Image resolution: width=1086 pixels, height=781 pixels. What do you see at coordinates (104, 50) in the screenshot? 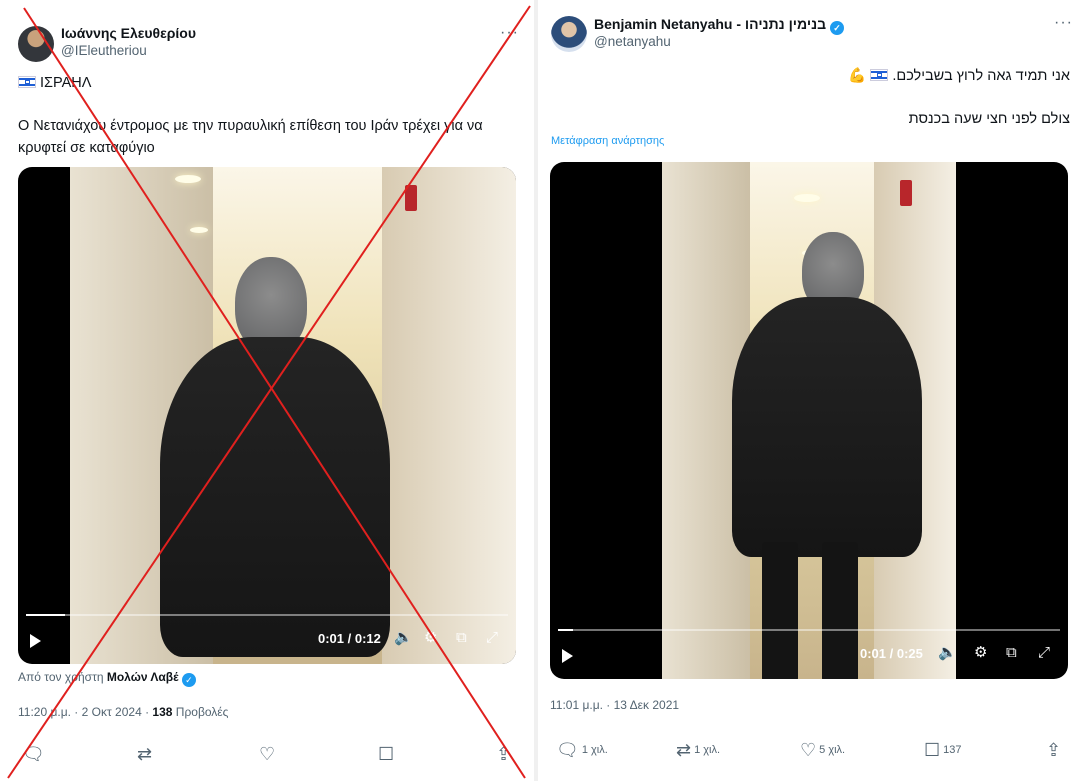
I see `author-handle: @IEleutheriou` at bounding box center [104, 50].